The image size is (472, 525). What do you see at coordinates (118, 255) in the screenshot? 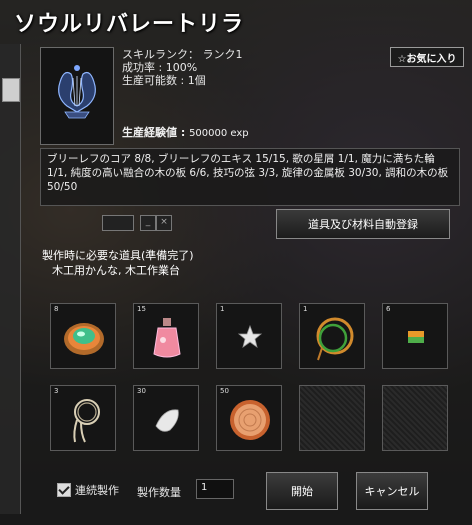
I see `required-tools-heading: 製作時に必要な道具(準備完了)` at bounding box center [118, 255].